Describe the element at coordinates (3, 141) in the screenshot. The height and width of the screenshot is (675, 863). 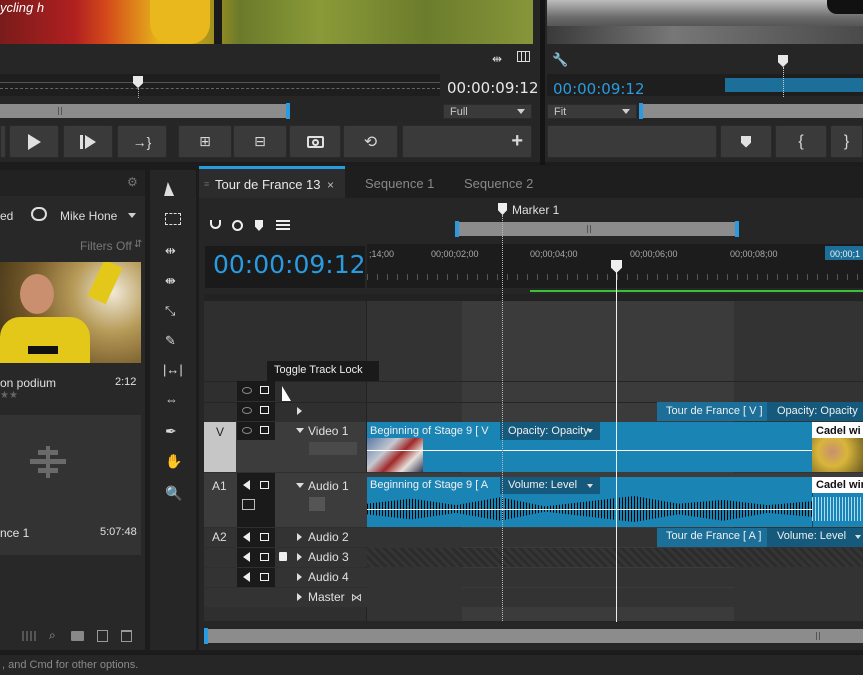
I see `step-back-button` at that location.